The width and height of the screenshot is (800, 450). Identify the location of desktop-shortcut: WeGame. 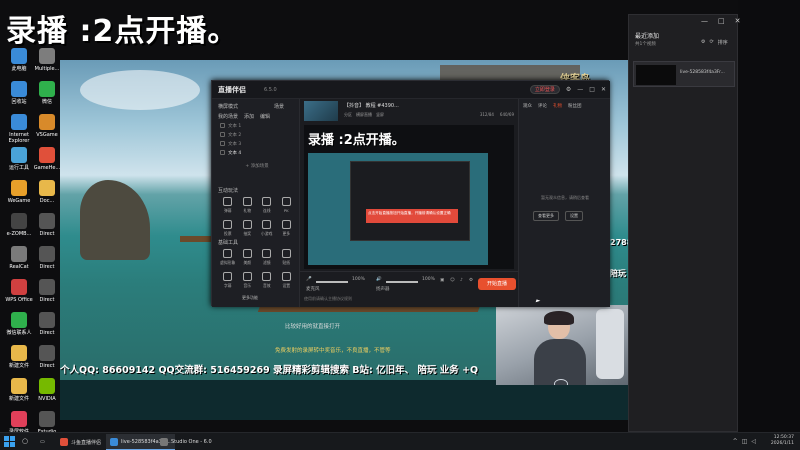
(19, 197).